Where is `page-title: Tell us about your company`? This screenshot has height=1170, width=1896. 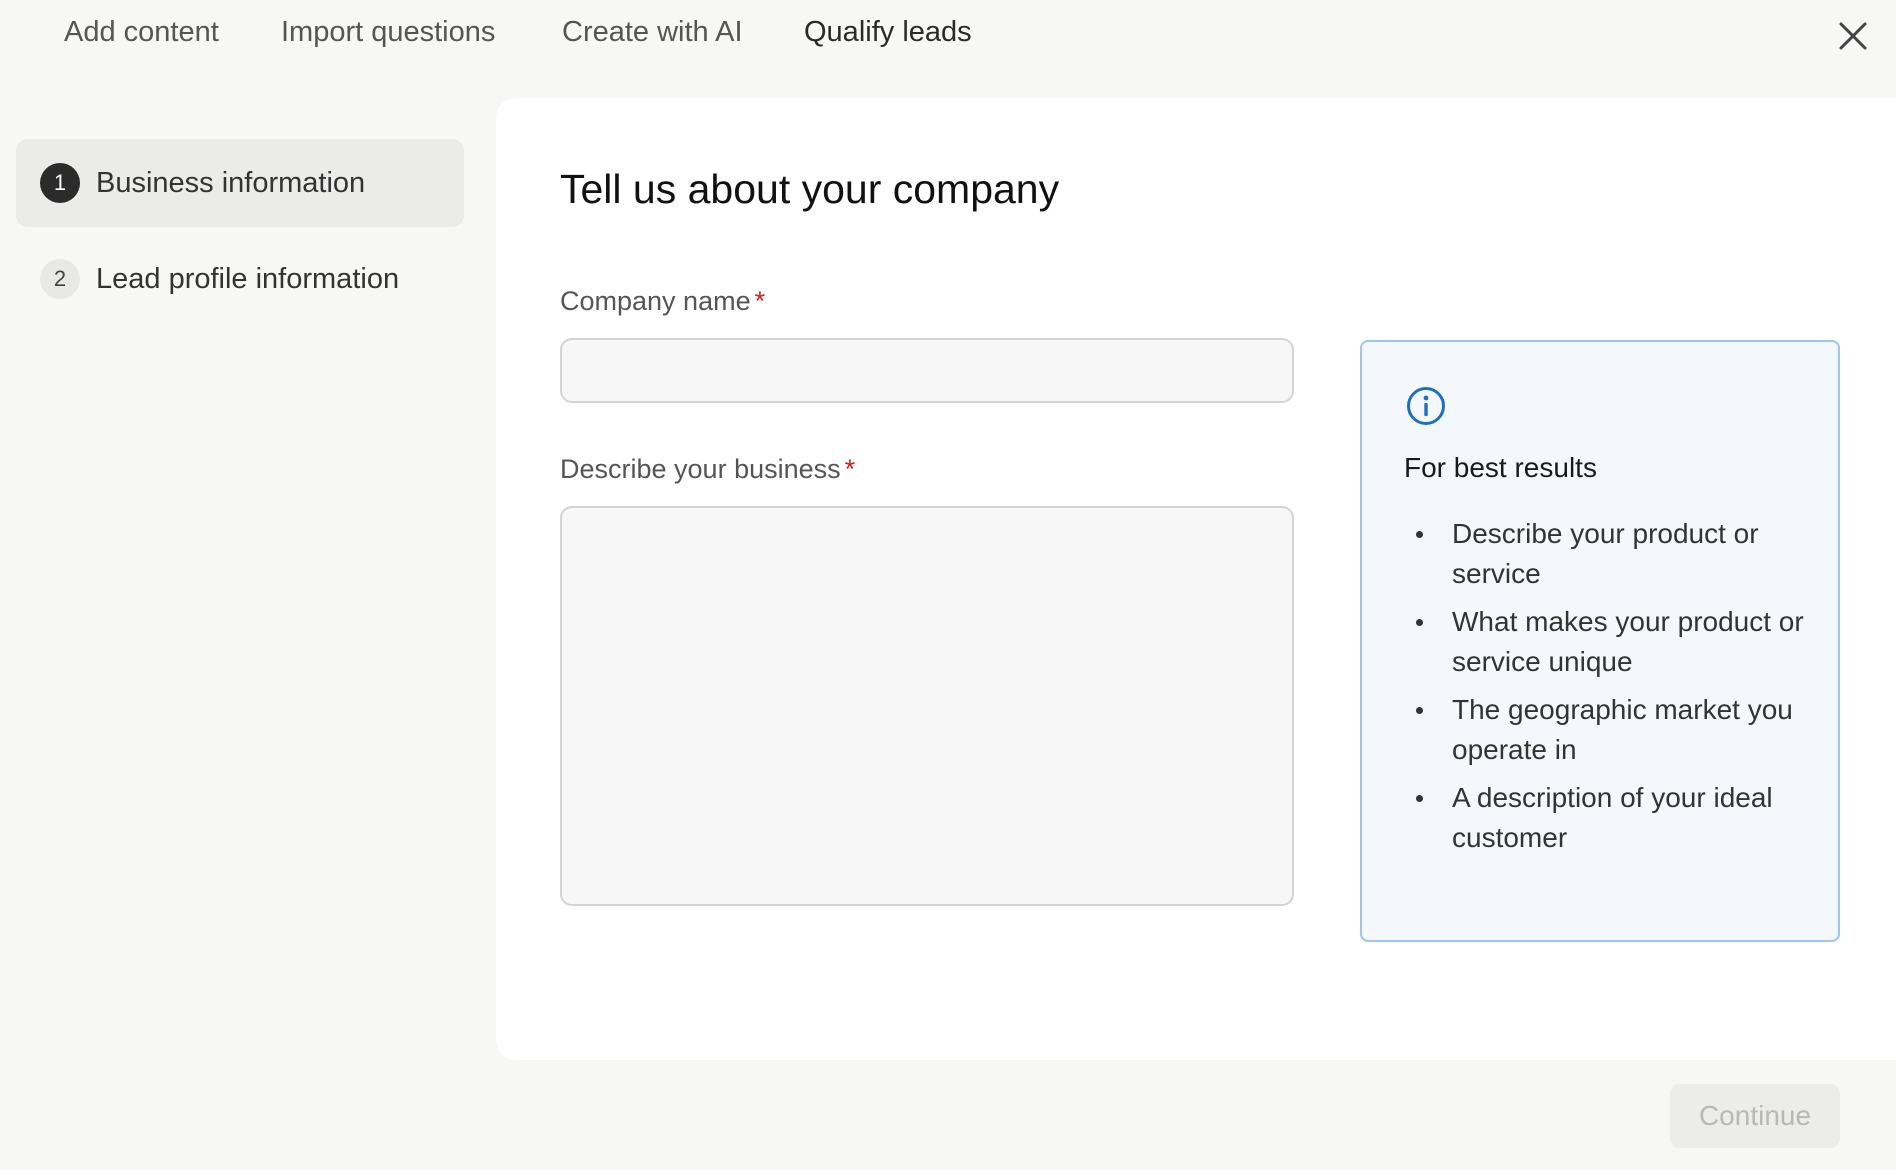 page-title: Tell us about your company is located at coordinates (810, 189).